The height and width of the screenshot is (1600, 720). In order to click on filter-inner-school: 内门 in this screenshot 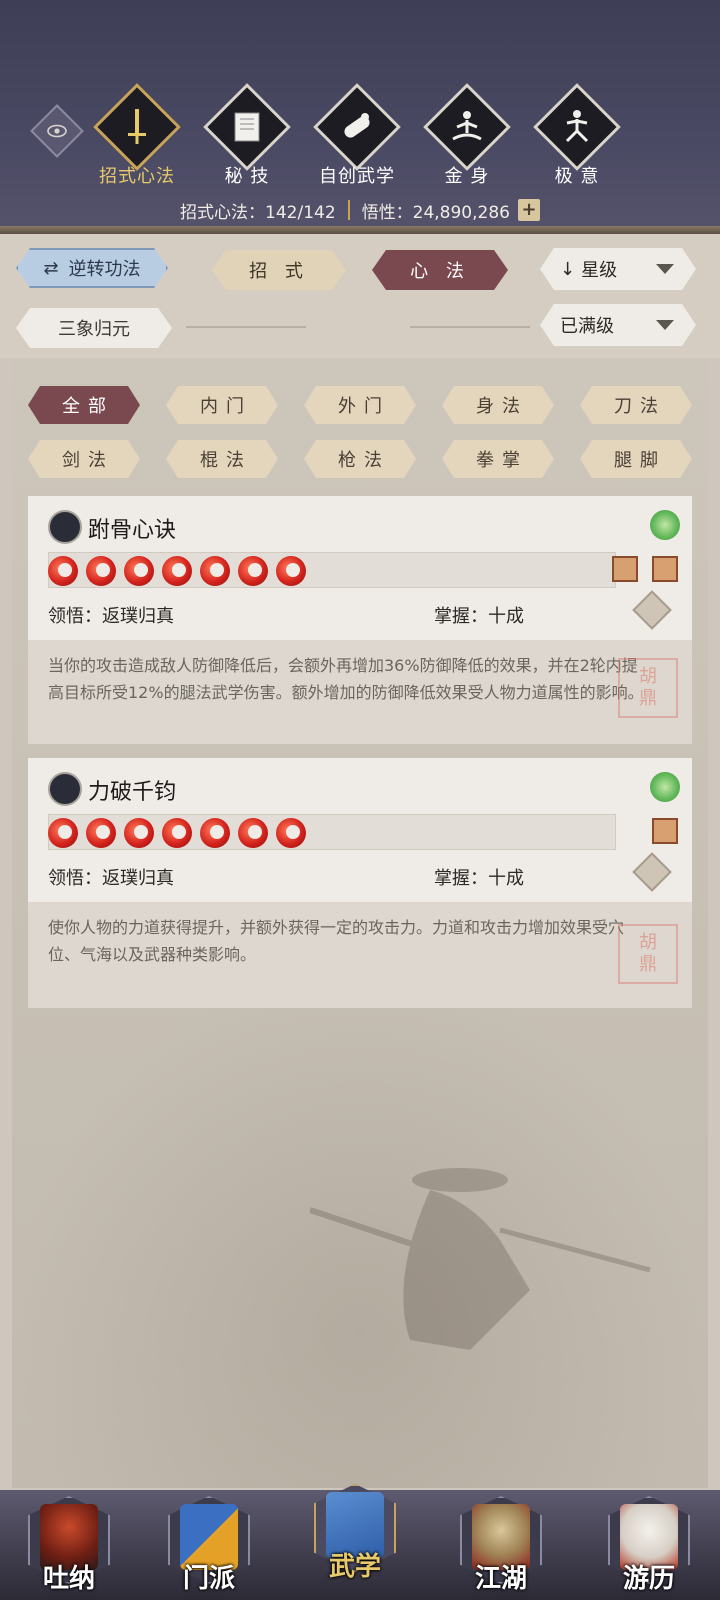, I will do `click(222, 405)`.